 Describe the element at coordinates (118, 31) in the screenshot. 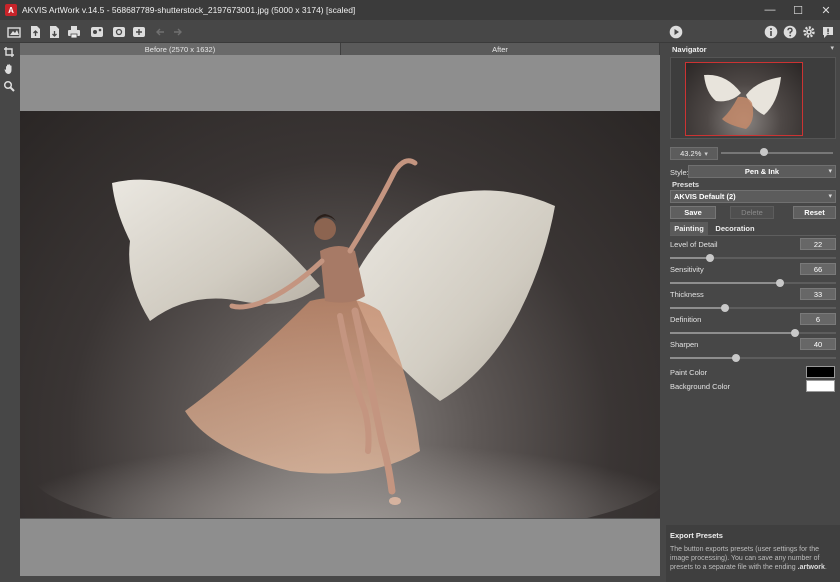

I see `batch-icon` at that location.